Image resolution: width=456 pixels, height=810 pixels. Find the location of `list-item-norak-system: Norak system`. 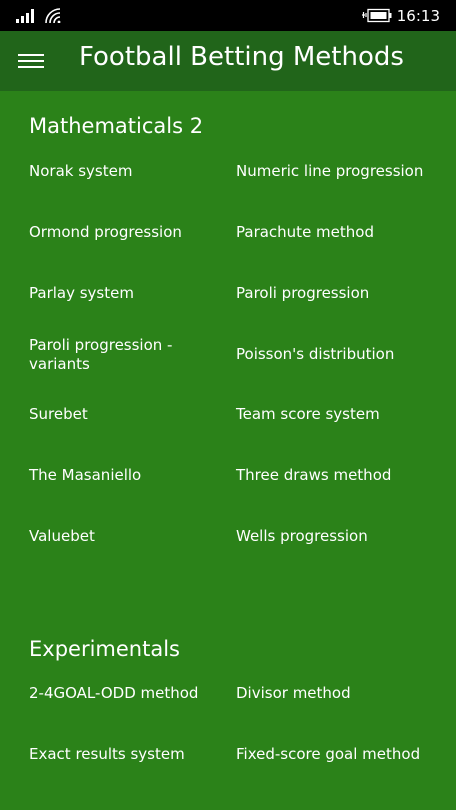

list-item-norak-system: Norak system is located at coordinates (119, 171).